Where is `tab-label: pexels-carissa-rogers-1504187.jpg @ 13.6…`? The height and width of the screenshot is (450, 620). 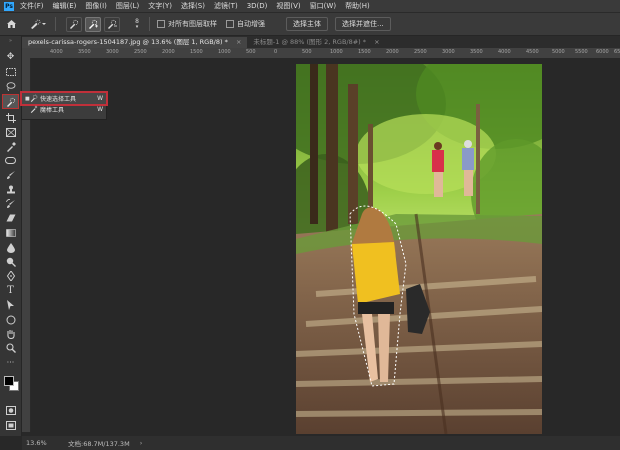
tab-label: pexels-carissa-rogers-1504187.jpg @ 13.6… is located at coordinates (128, 42).